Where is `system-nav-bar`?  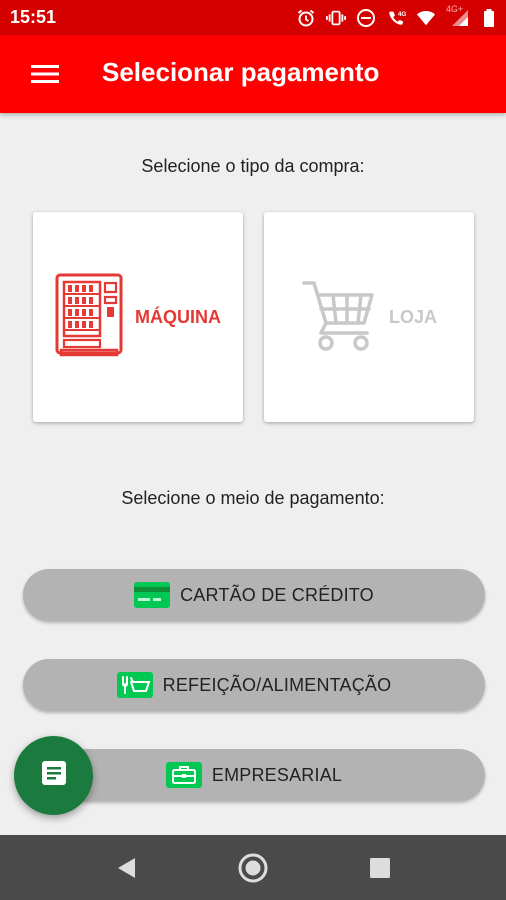 system-nav-bar is located at coordinates (253, 867).